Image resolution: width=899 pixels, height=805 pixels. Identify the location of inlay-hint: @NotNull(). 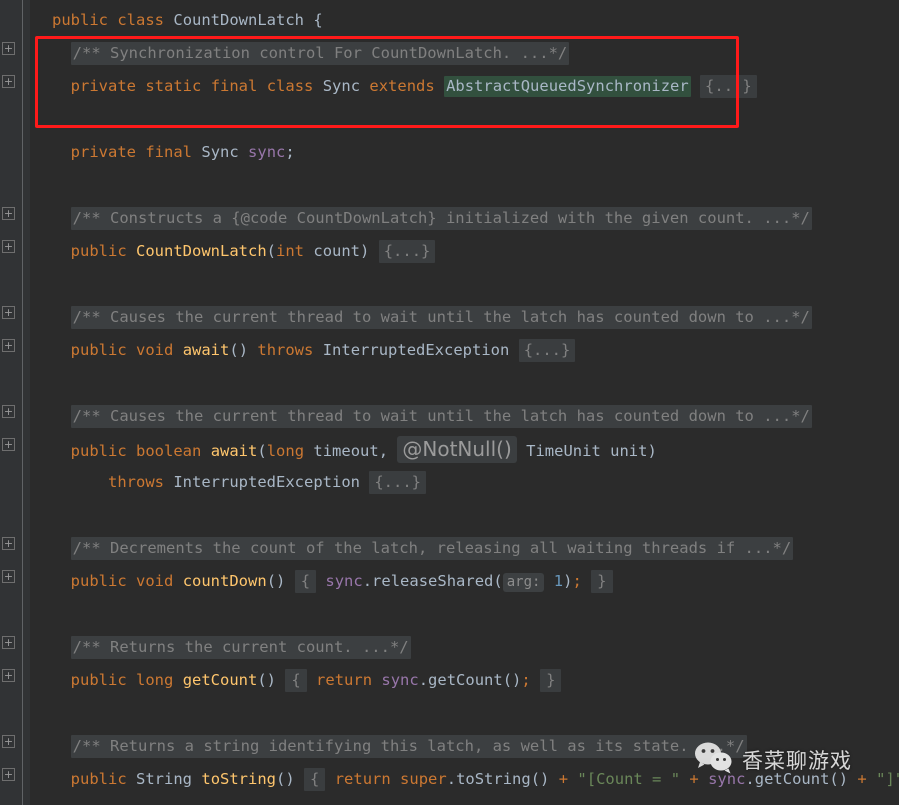
(457, 449).